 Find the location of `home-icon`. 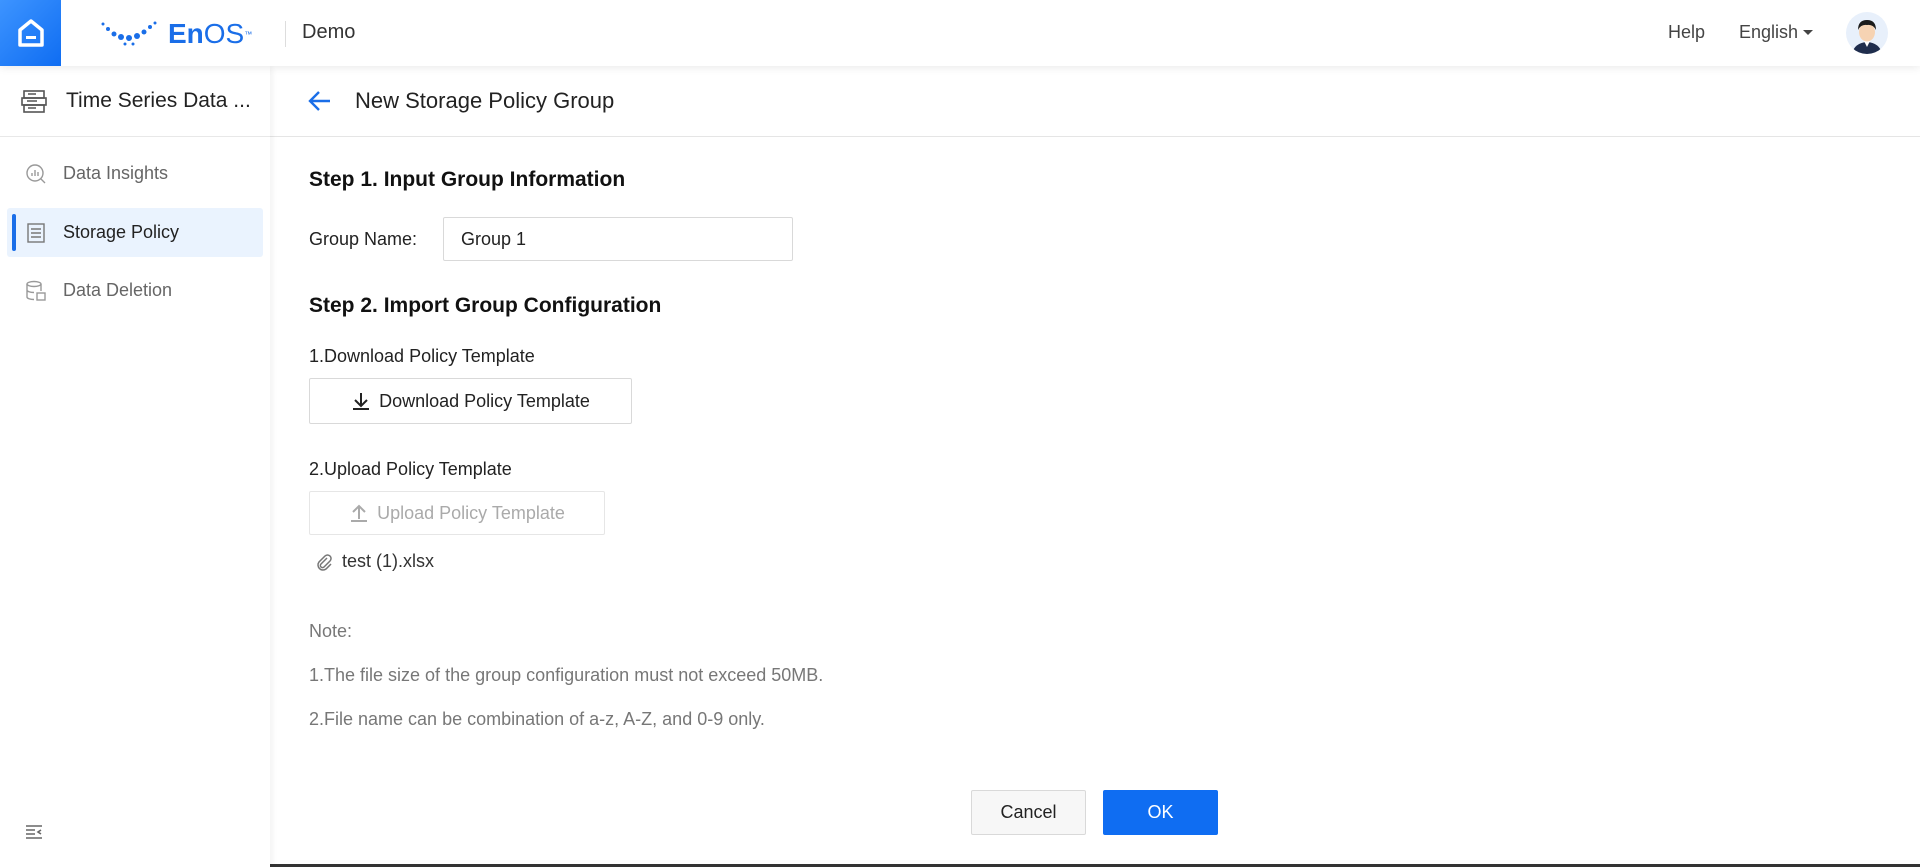

home-icon is located at coordinates (30, 33).